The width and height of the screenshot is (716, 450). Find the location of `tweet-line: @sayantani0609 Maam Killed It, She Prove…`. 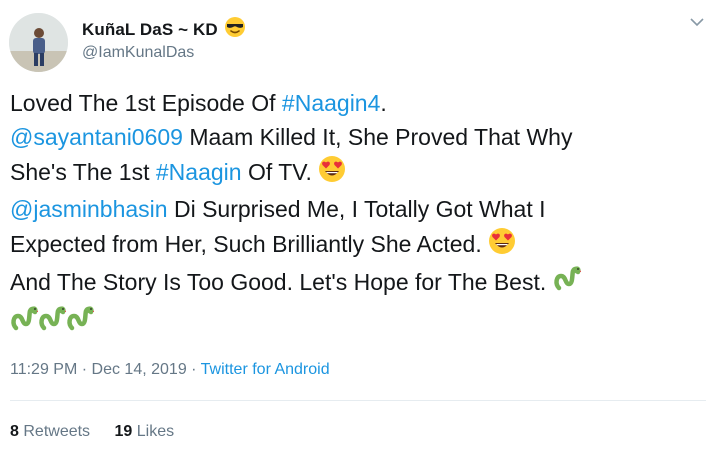

tweet-line: @sayantani0609 Maam Killed It, She Prove… is located at coordinates (360, 137).